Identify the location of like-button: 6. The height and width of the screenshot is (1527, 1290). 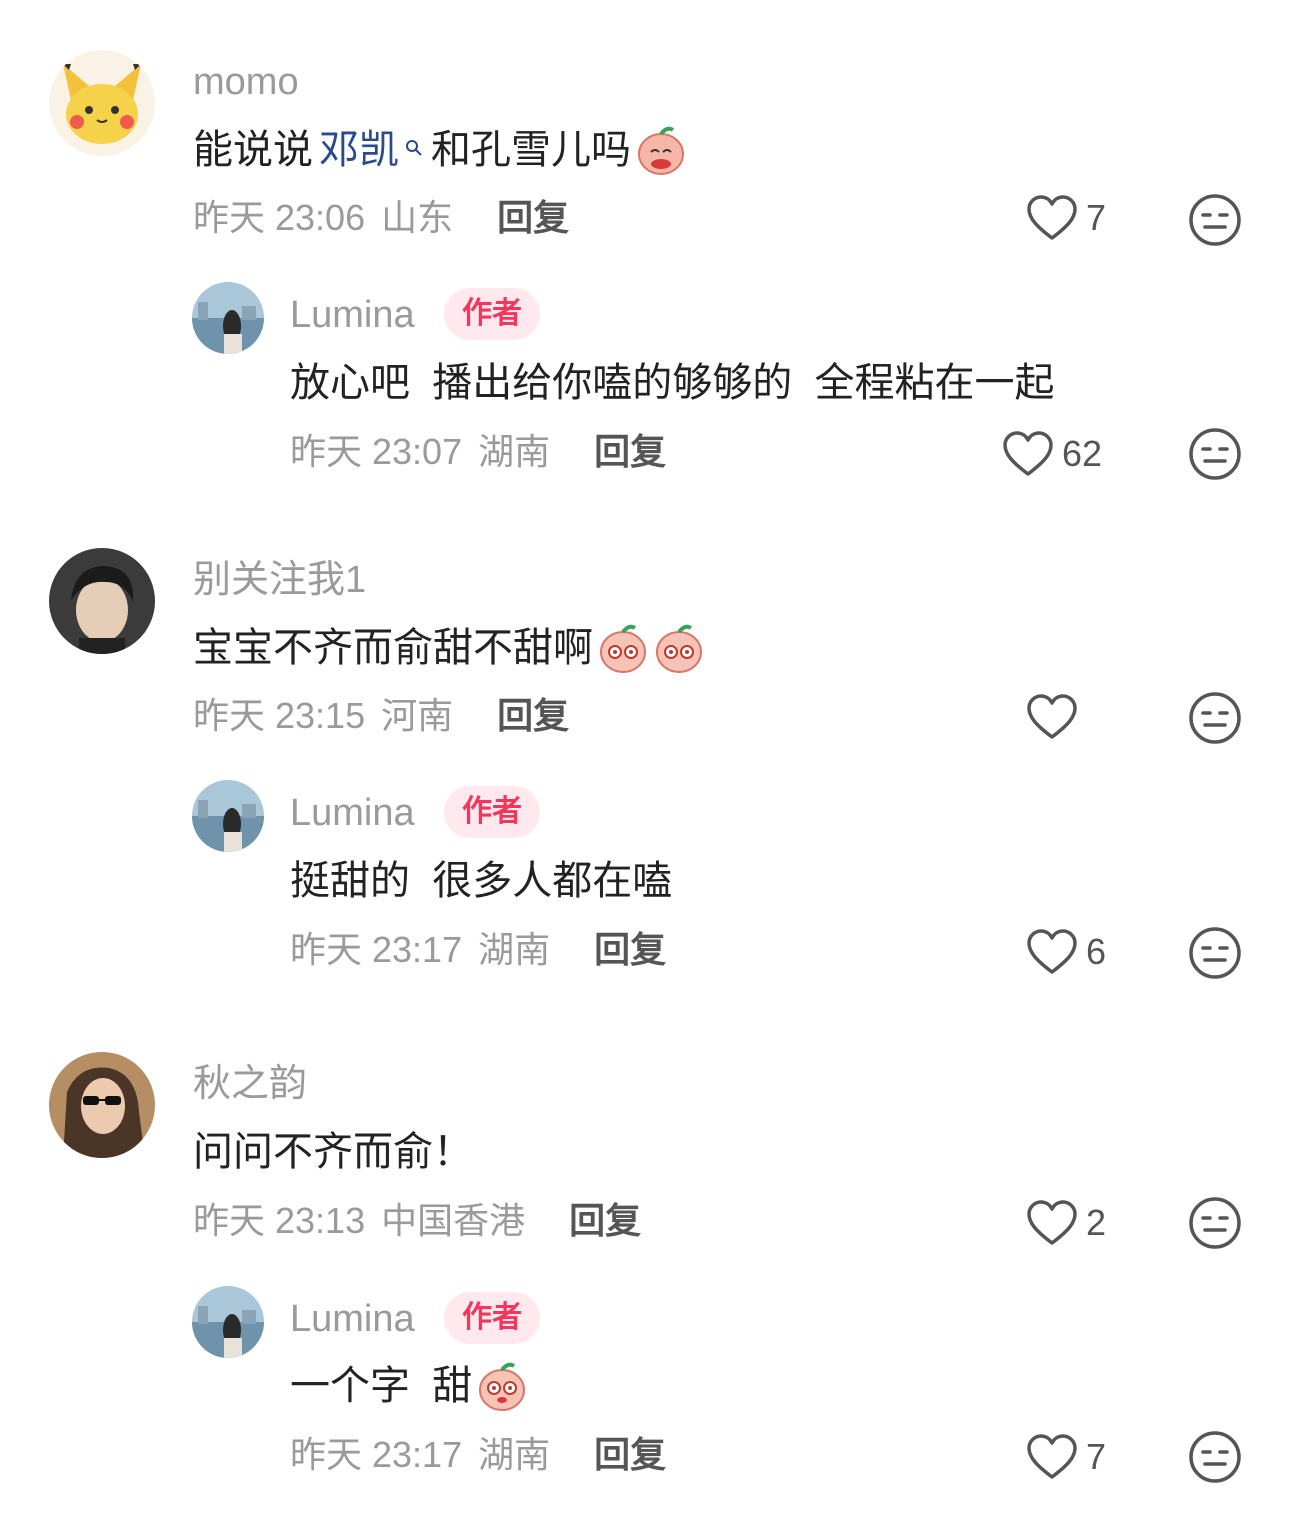
(1066, 952).